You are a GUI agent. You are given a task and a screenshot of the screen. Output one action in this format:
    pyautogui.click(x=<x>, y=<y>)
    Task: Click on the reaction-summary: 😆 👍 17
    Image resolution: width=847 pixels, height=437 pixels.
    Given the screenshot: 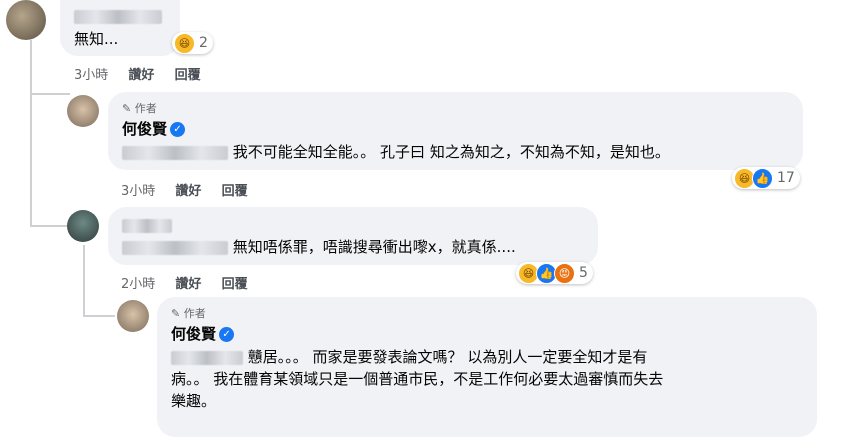 What is the action you would take?
    pyautogui.click(x=766, y=178)
    